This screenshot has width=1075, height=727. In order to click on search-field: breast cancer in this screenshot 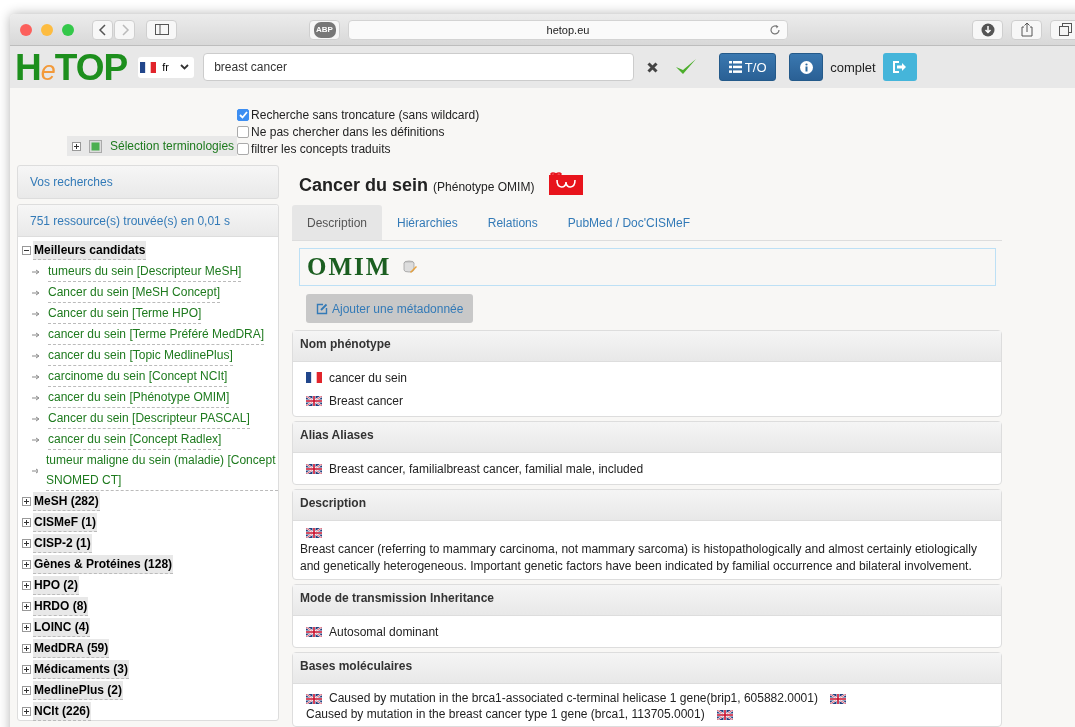, I will do `click(419, 67)`.